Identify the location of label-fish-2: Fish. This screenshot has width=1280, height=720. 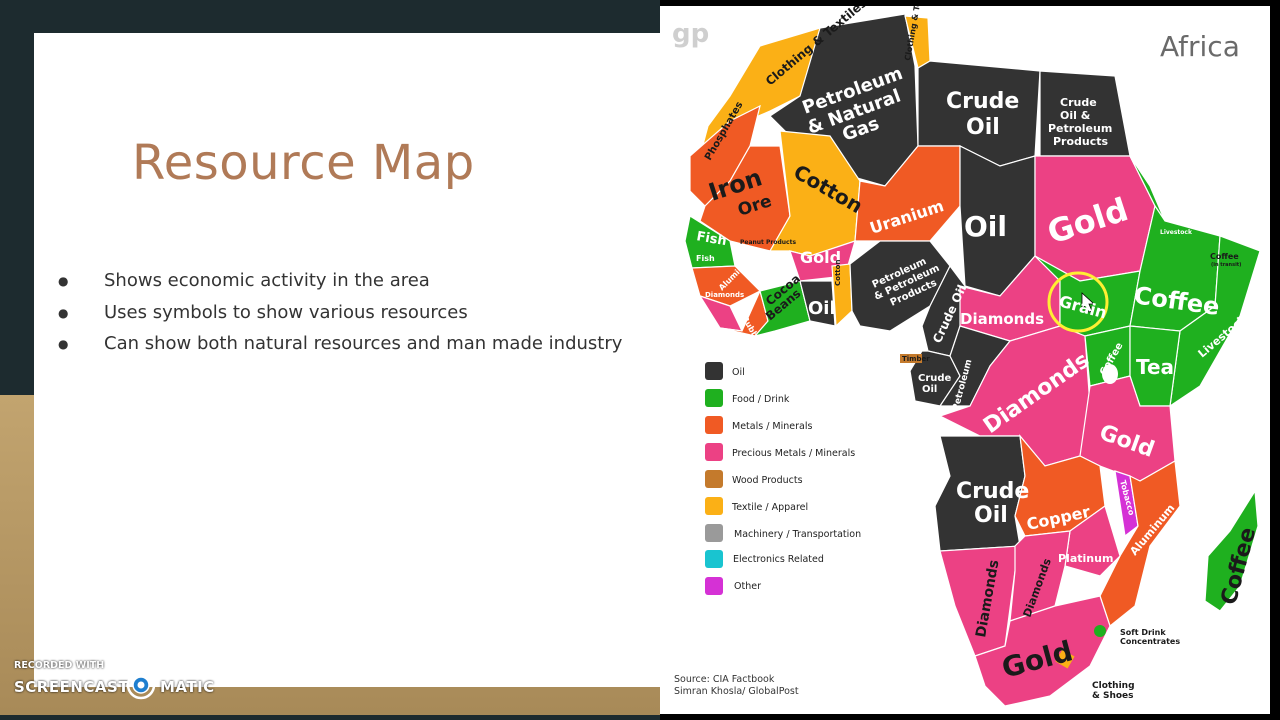
(705, 258).